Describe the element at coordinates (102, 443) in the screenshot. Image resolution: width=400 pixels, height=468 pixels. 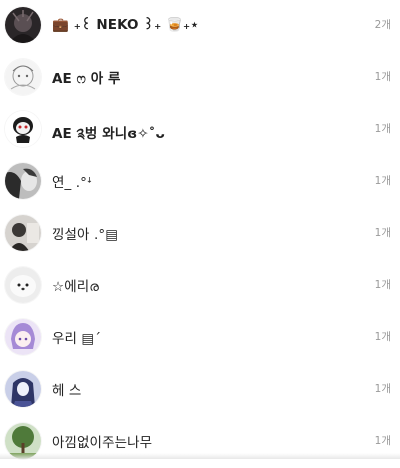
I see `chat-name: 아낌없이주는나무` at that location.